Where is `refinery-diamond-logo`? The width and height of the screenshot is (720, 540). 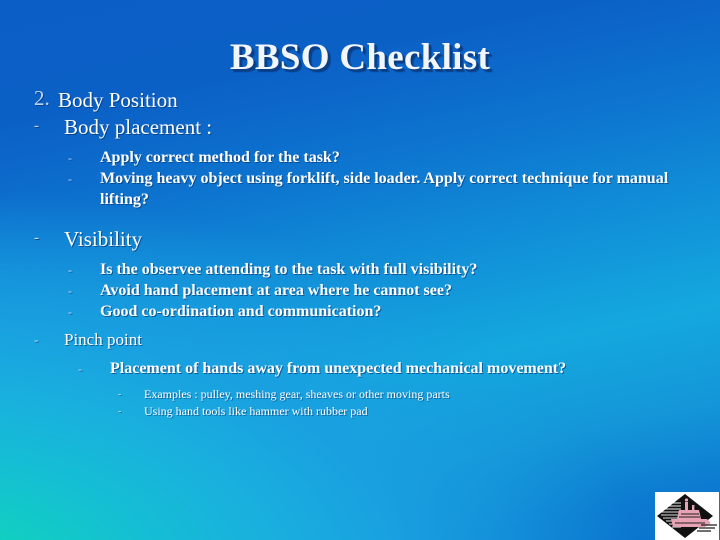 refinery-diamond-logo is located at coordinates (687, 516).